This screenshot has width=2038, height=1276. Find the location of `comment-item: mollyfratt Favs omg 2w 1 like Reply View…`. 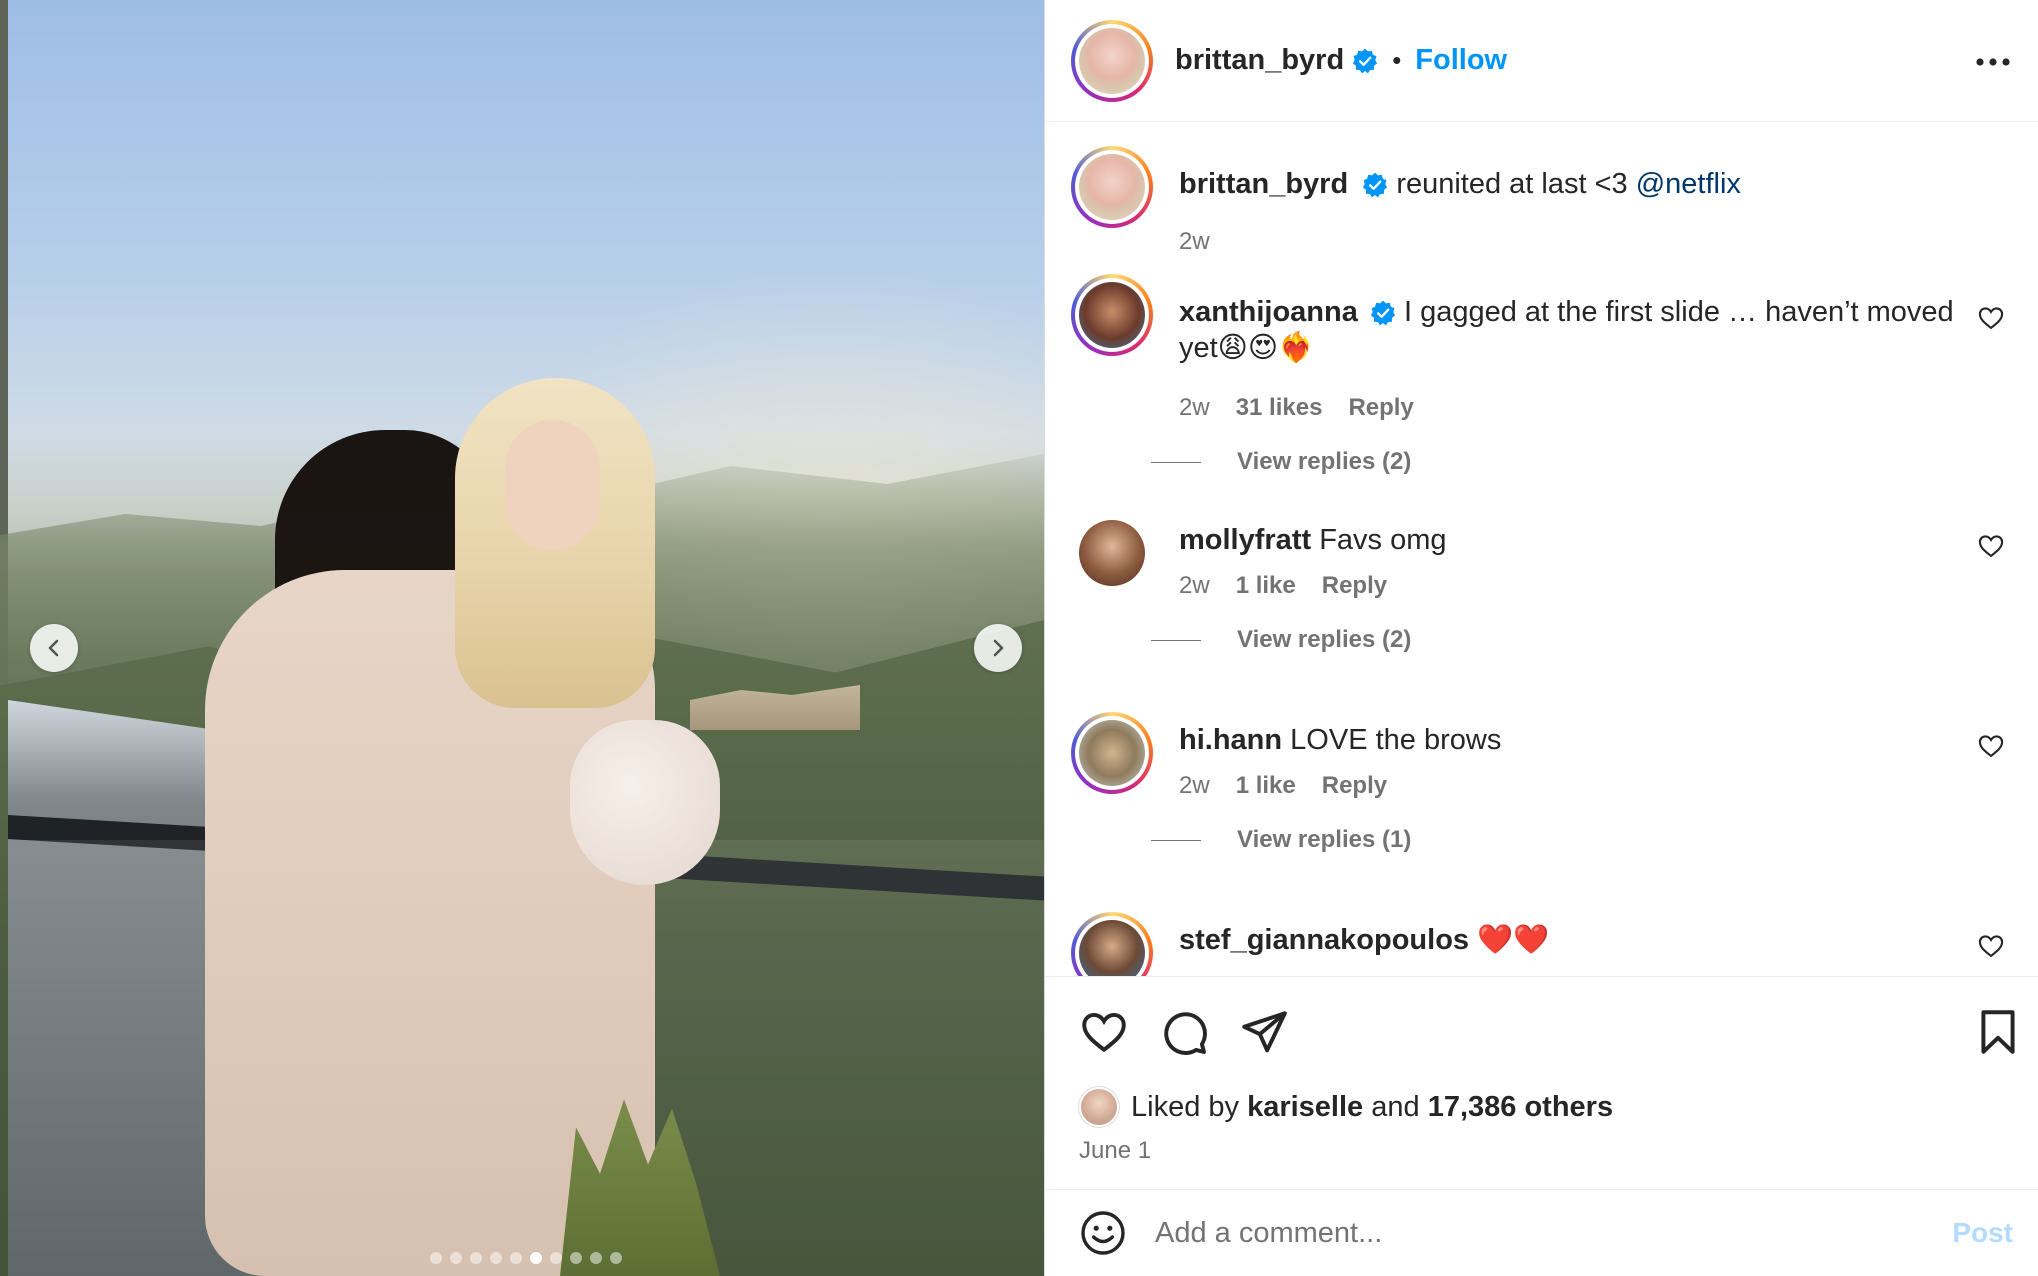

comment-item: mollyfratt Favs omg 2w 1 like Reply View… is located at coordinates (1541, 612).